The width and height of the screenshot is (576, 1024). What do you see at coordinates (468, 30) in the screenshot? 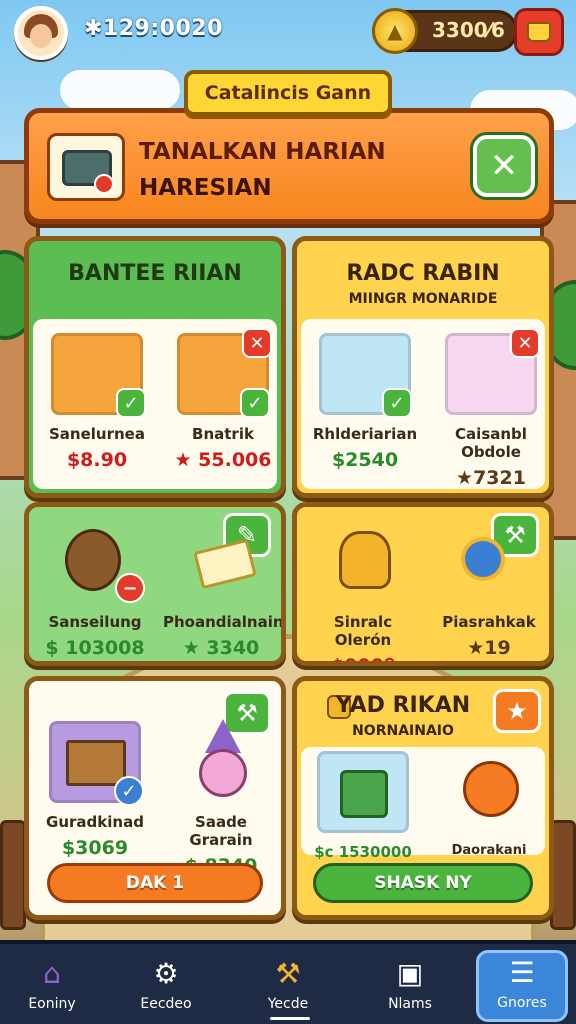
I see `gem-balance: 3300⁄6` at bounding box center [468, 30].